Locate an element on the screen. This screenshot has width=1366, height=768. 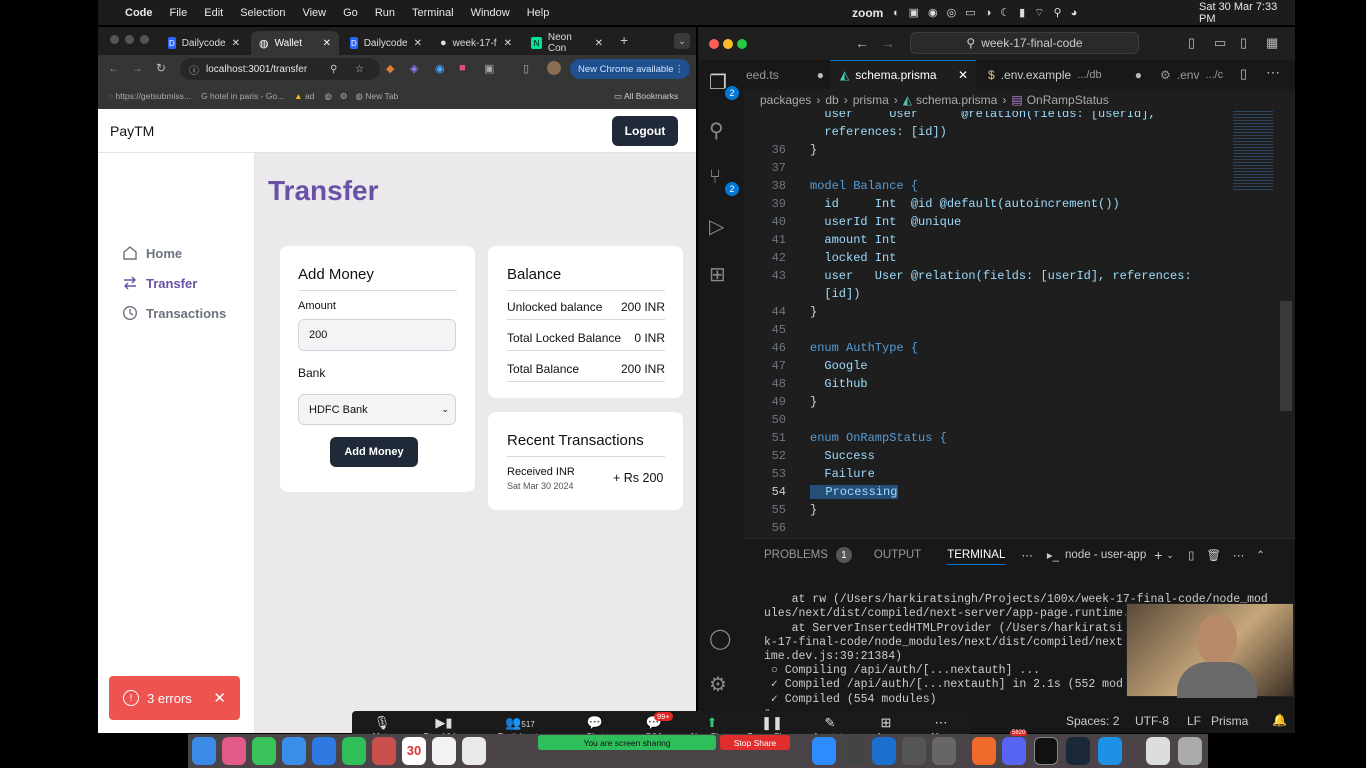
extensions-icon: ⊞ is located at coordinates (717, 274).